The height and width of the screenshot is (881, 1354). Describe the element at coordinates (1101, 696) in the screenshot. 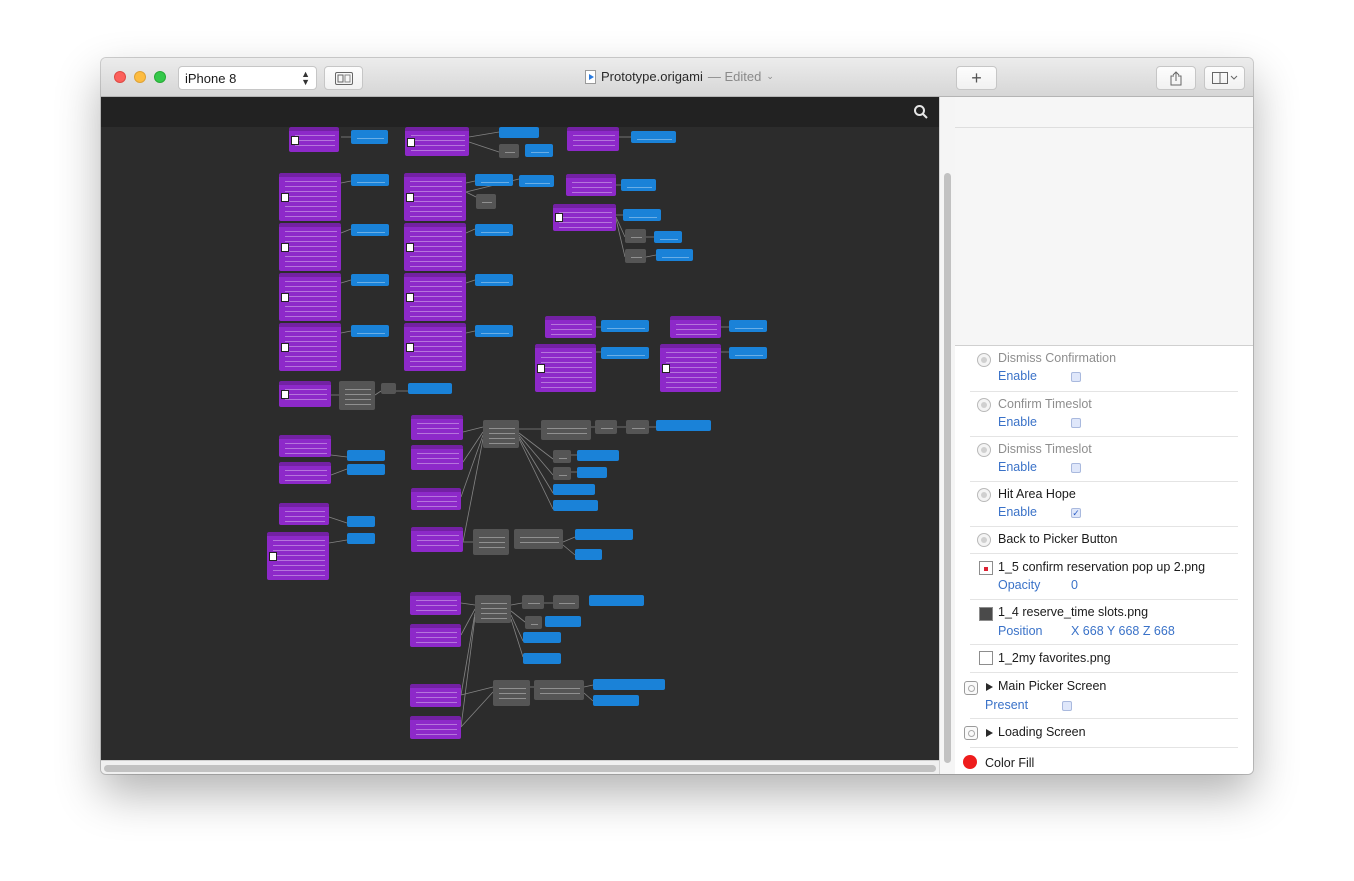

I see `layer-row: Main Picker Screen Present` at that location.